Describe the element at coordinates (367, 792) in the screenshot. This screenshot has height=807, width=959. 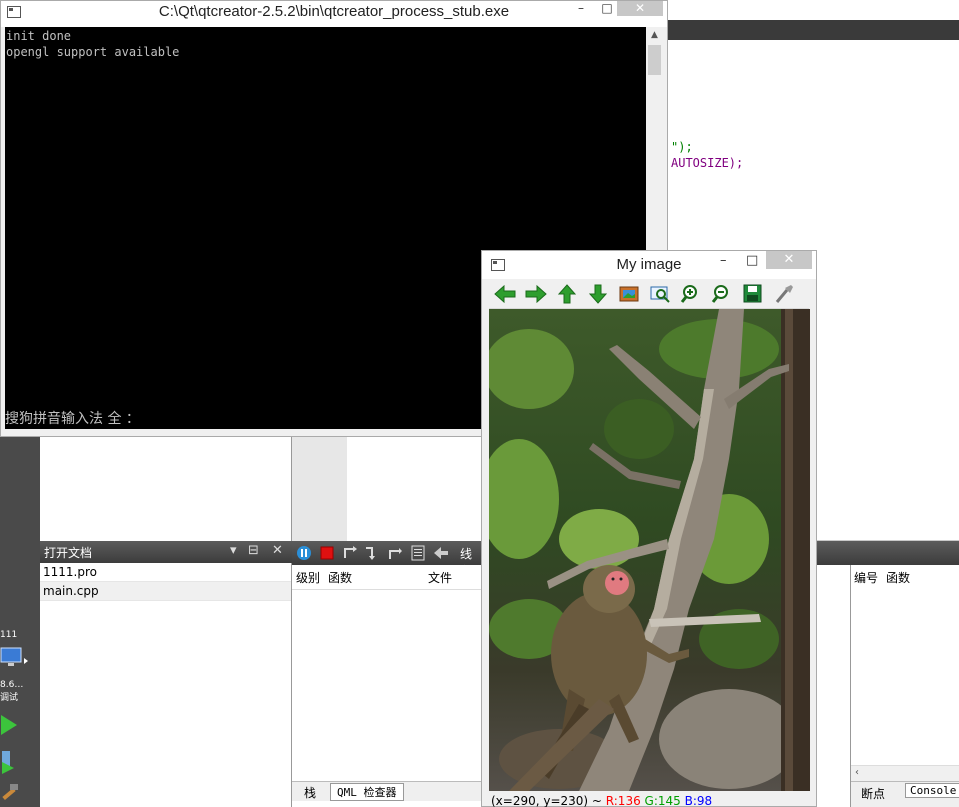
I see `tab-qml-inspector: QML 检查器` at that location.